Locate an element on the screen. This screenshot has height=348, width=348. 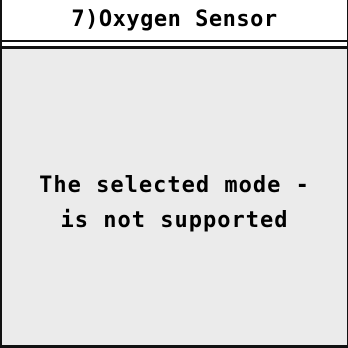
message-line-2: is not supported is located at coordinates (174, 220).